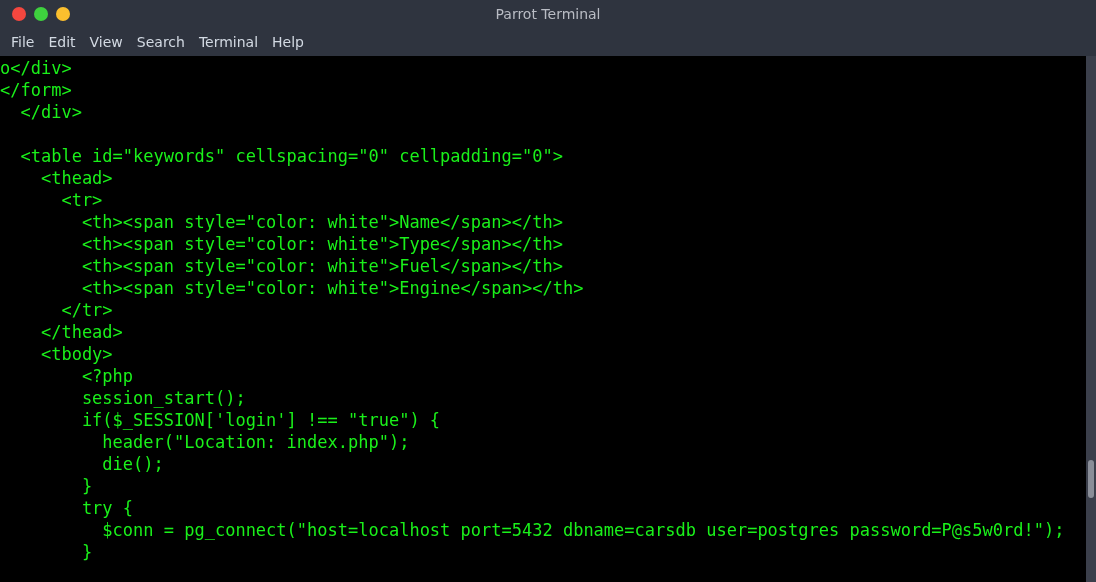  What do you see at coordinates (321, 222) in the screenshot?
I see `terminal-line: <th><span style="color: white">Name</span></th>` at bounding box center [321, 222].